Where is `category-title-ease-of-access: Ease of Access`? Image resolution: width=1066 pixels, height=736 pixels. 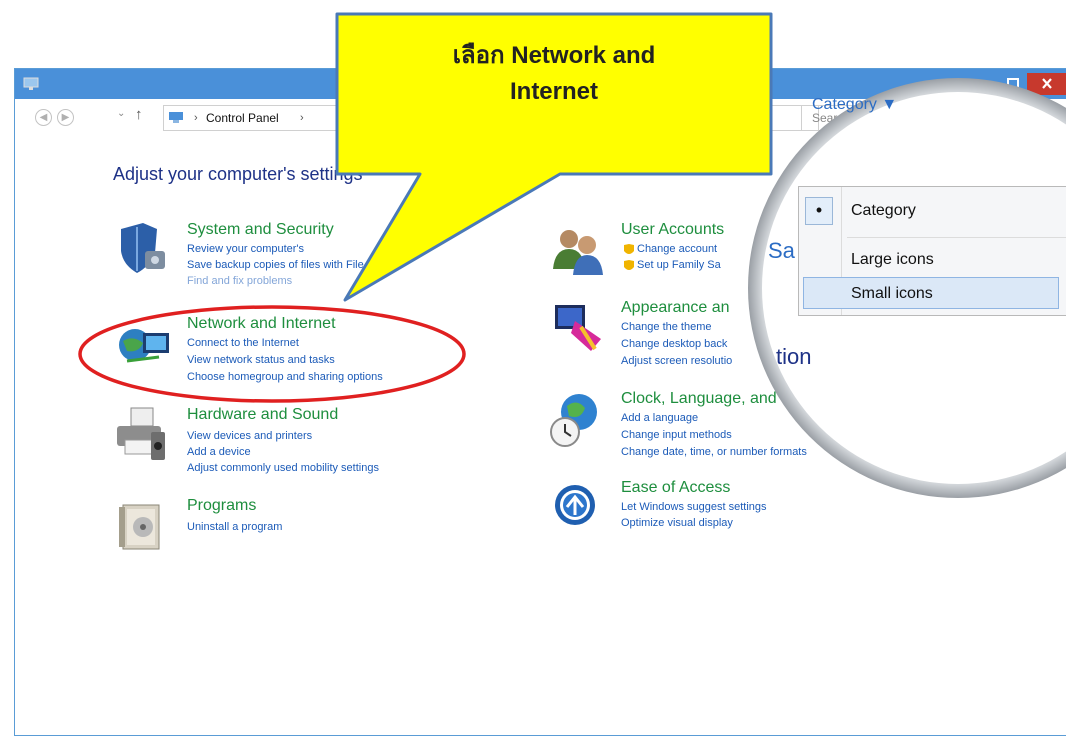
category-title-ease-of-access: Ease of Access is located at coordinates (675, 488).